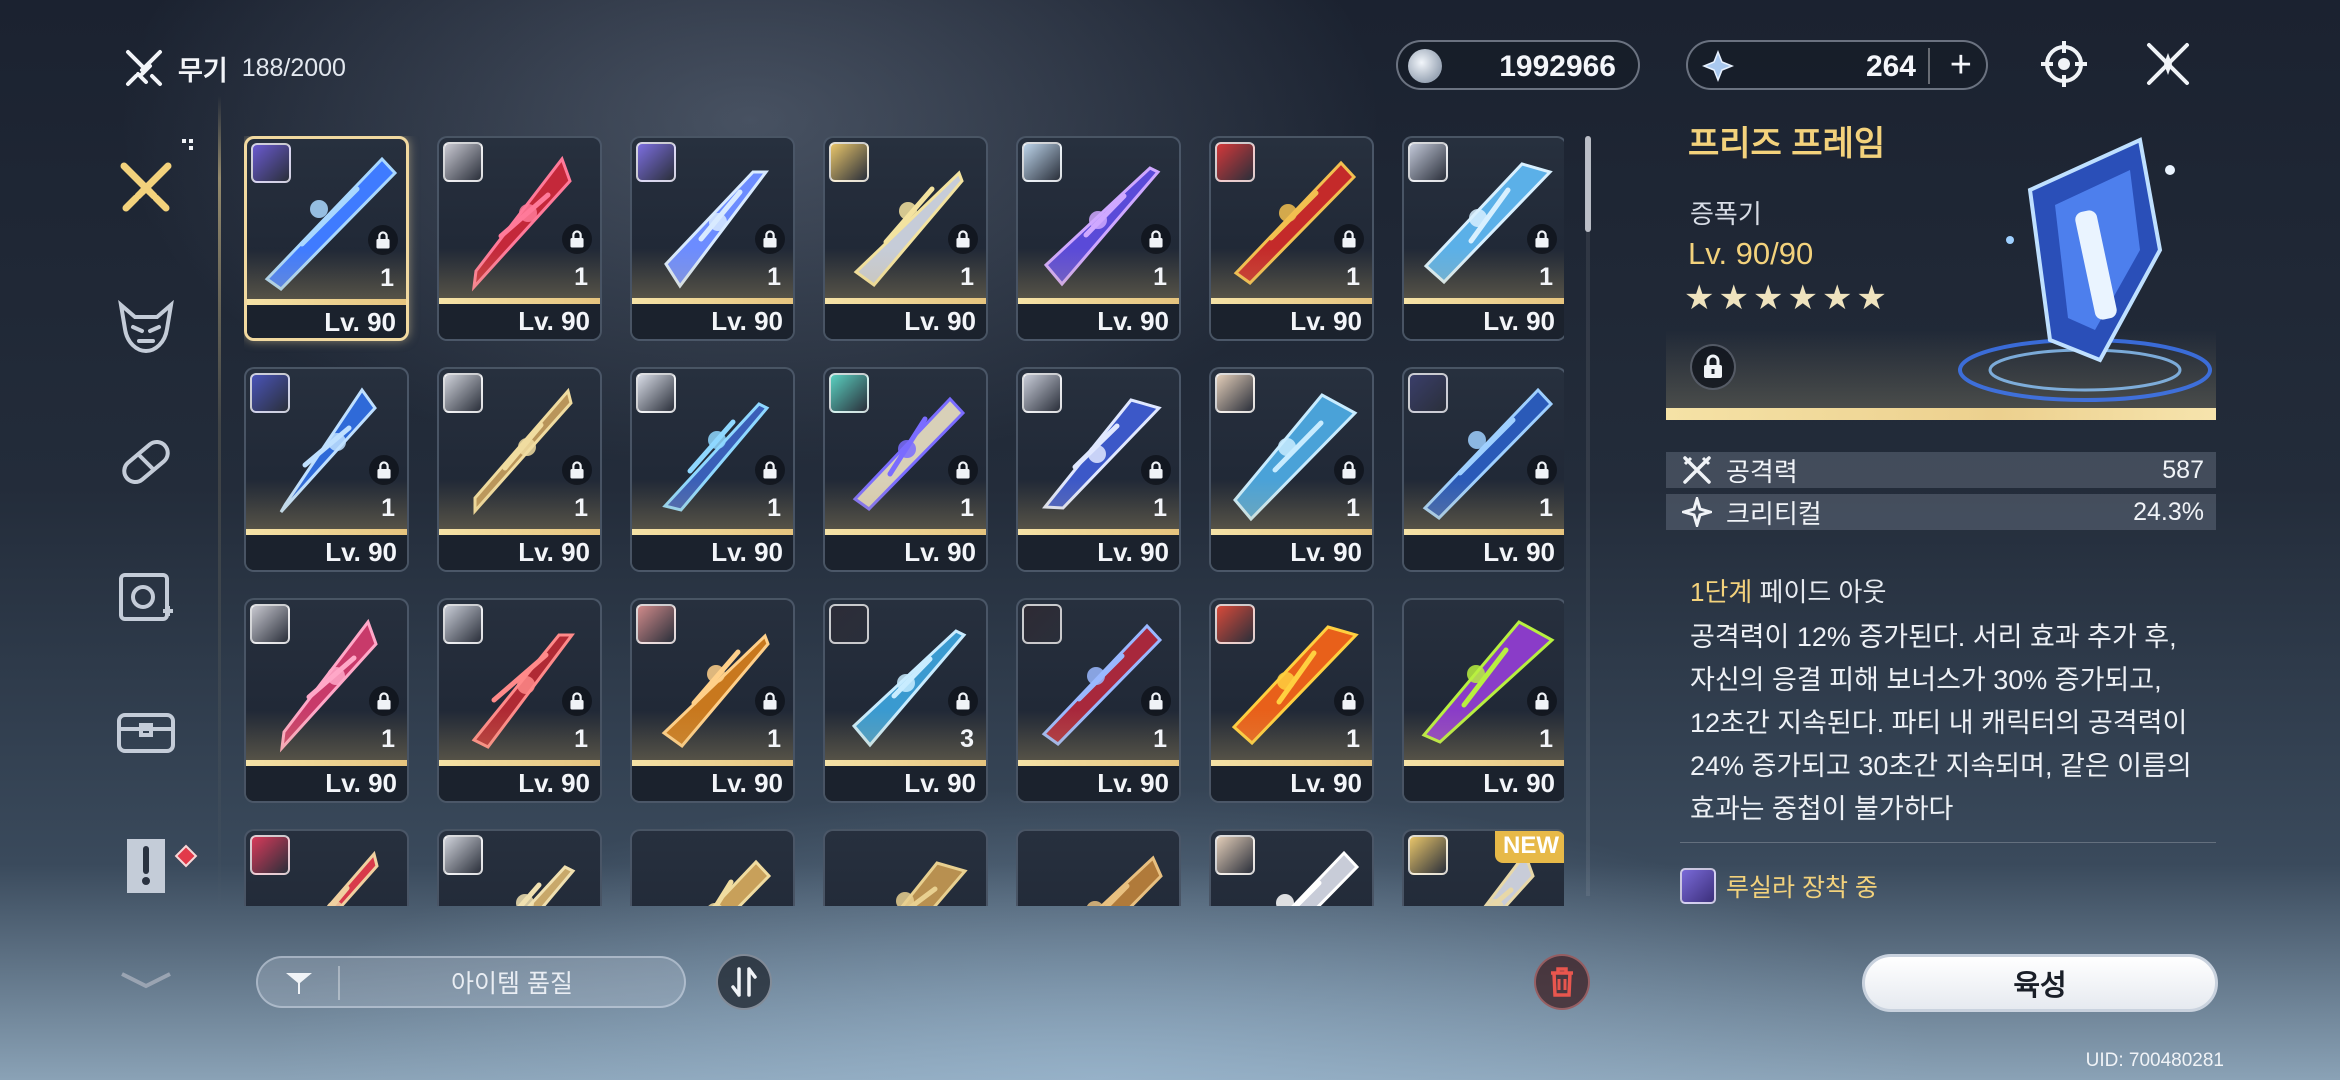 The image size is (2340, 1080). What do you see at coordinates (146, 598) in the screenshot?
I see `sidebar-item-module` at bounding box center [146, 598].